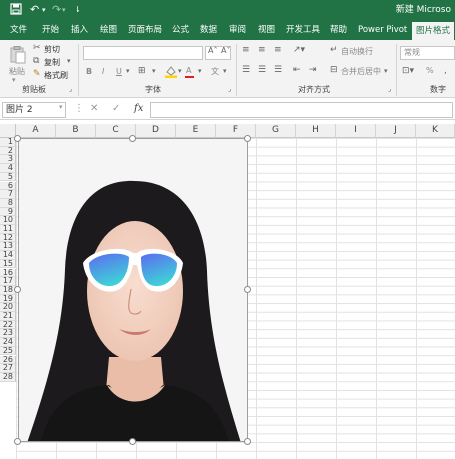 The image size is (455, 459). What do you see at coordinates (79, 30) in the screenshot?
I see `tab-insert: 插入` at bounding box center [79, 30].